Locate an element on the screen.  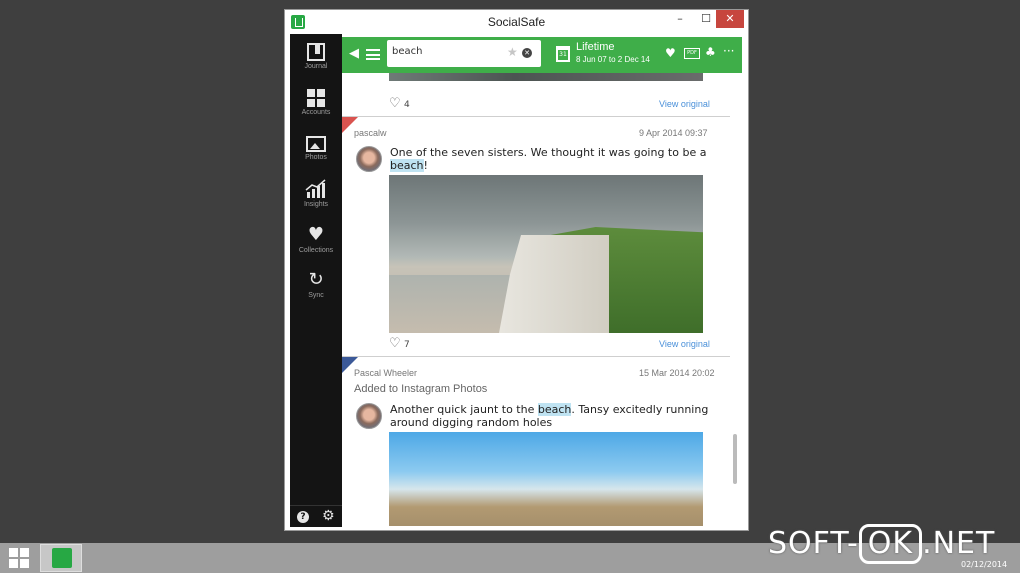
evernote-icon: ♣ is located at coordinates (710, 52).